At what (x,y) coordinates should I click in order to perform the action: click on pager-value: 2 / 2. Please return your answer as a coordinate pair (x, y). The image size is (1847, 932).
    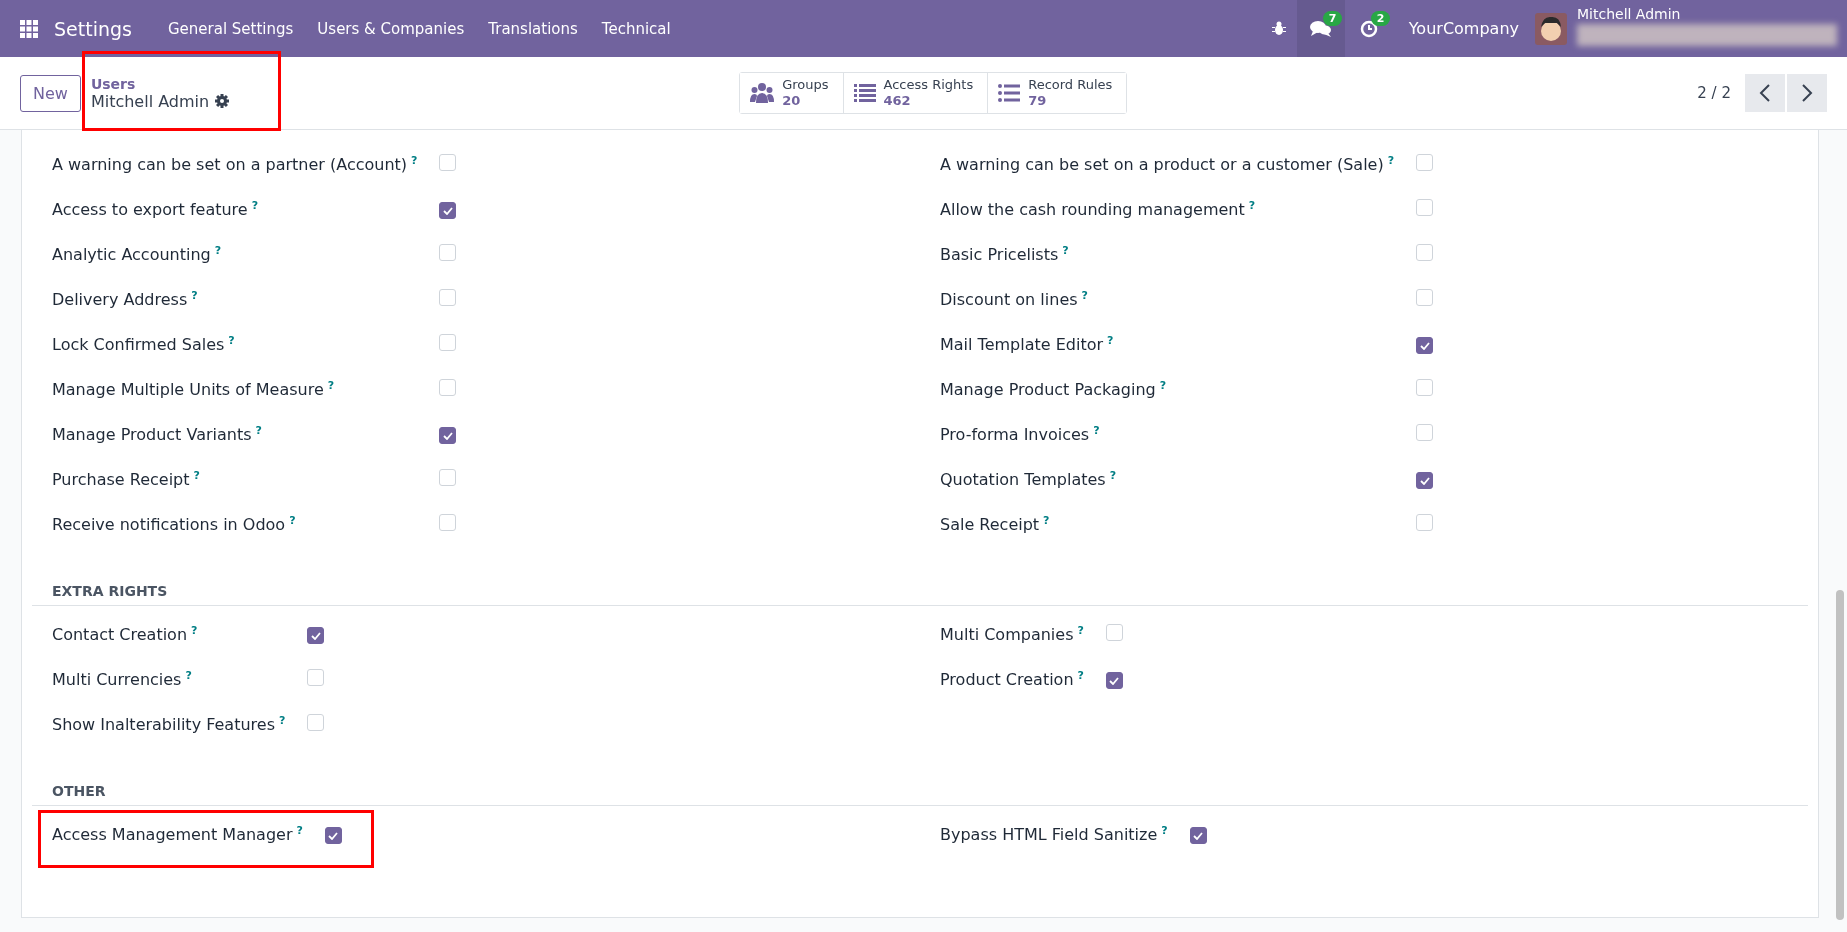
    Looking at the image, I should click on (1714, 93).